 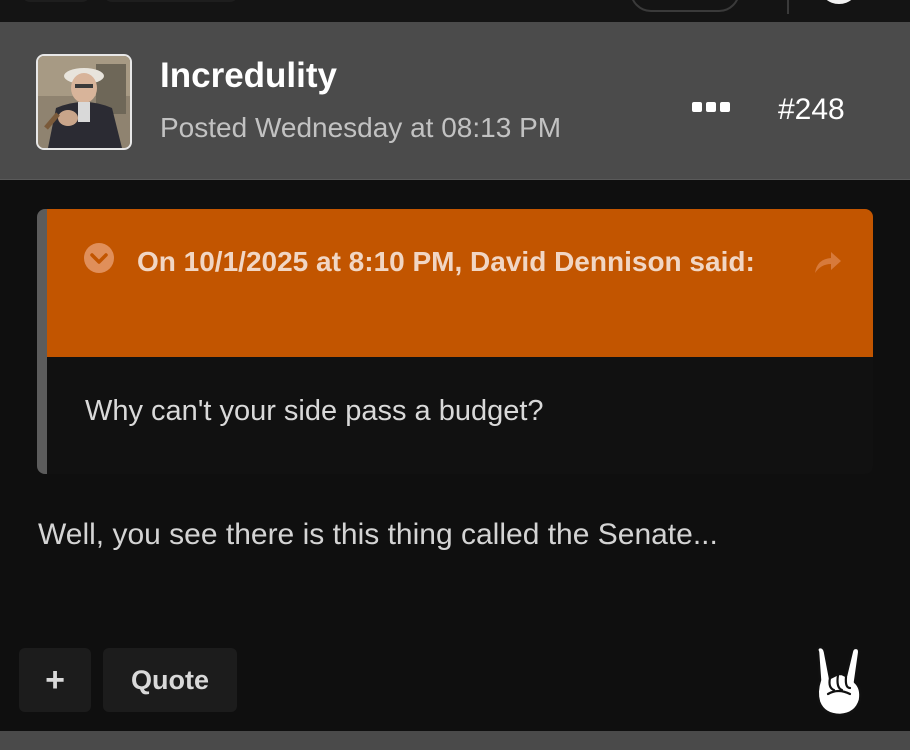 What do you see at coordinates (828, 262) in the screenshot?
I see `share-arrow-icon` at bounding box center [828, 262].